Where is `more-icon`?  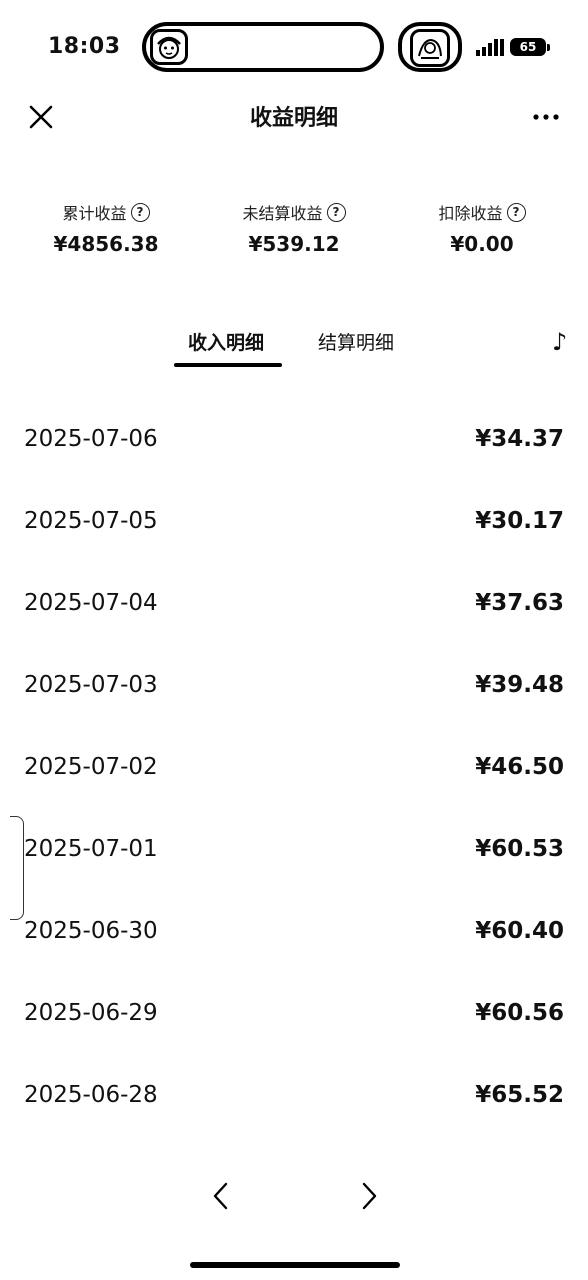 more-icon is located at coordinates (546, 117).